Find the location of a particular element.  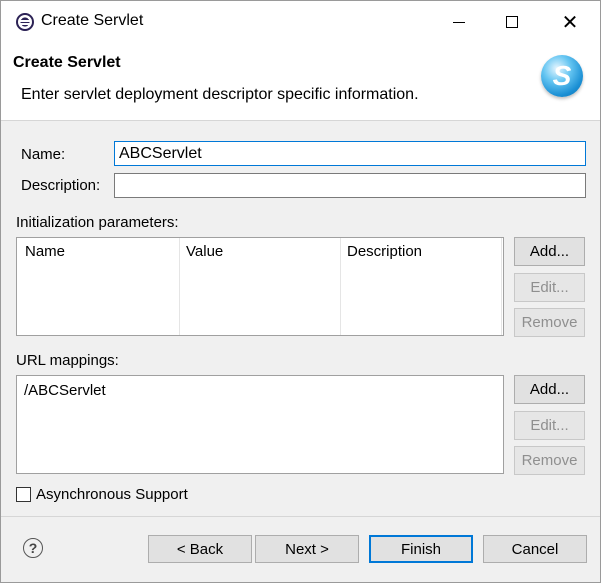

name-input: ABCServlet is located at coordinates (350, 153).